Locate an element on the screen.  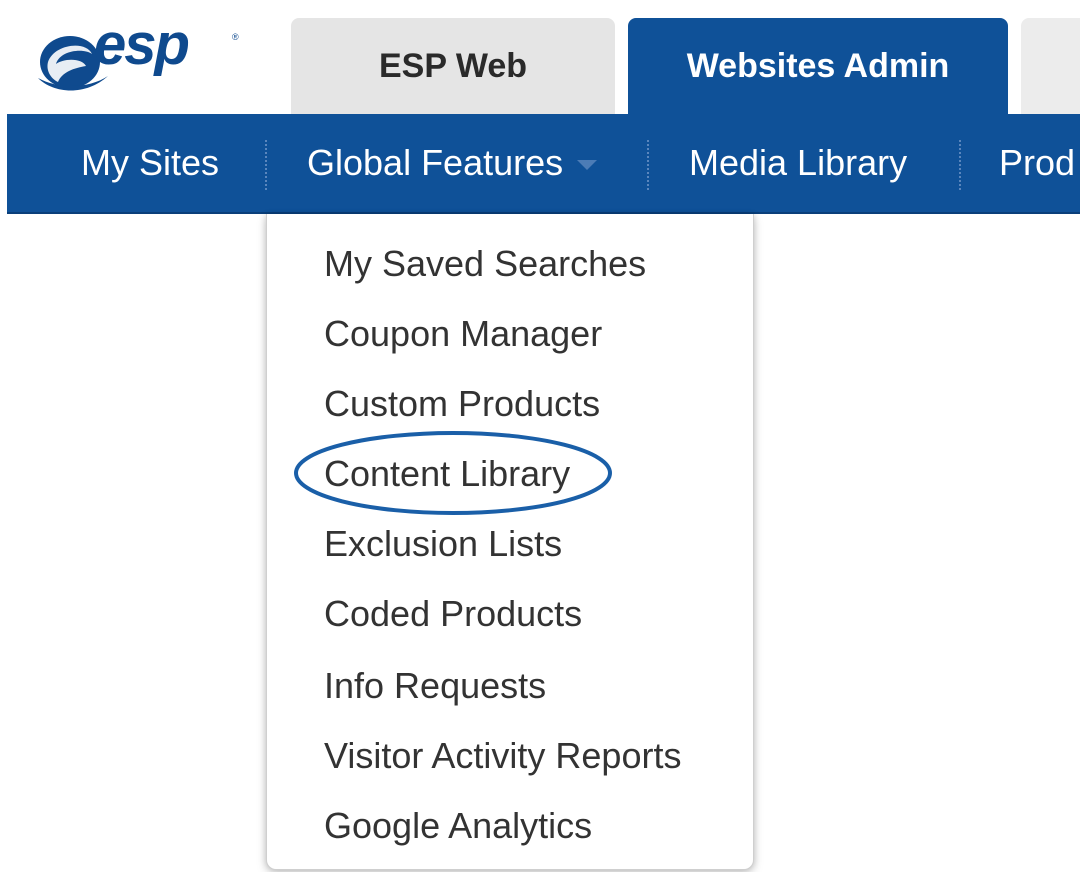
esp-logo: esp ® is located at coordinates (144, 57).